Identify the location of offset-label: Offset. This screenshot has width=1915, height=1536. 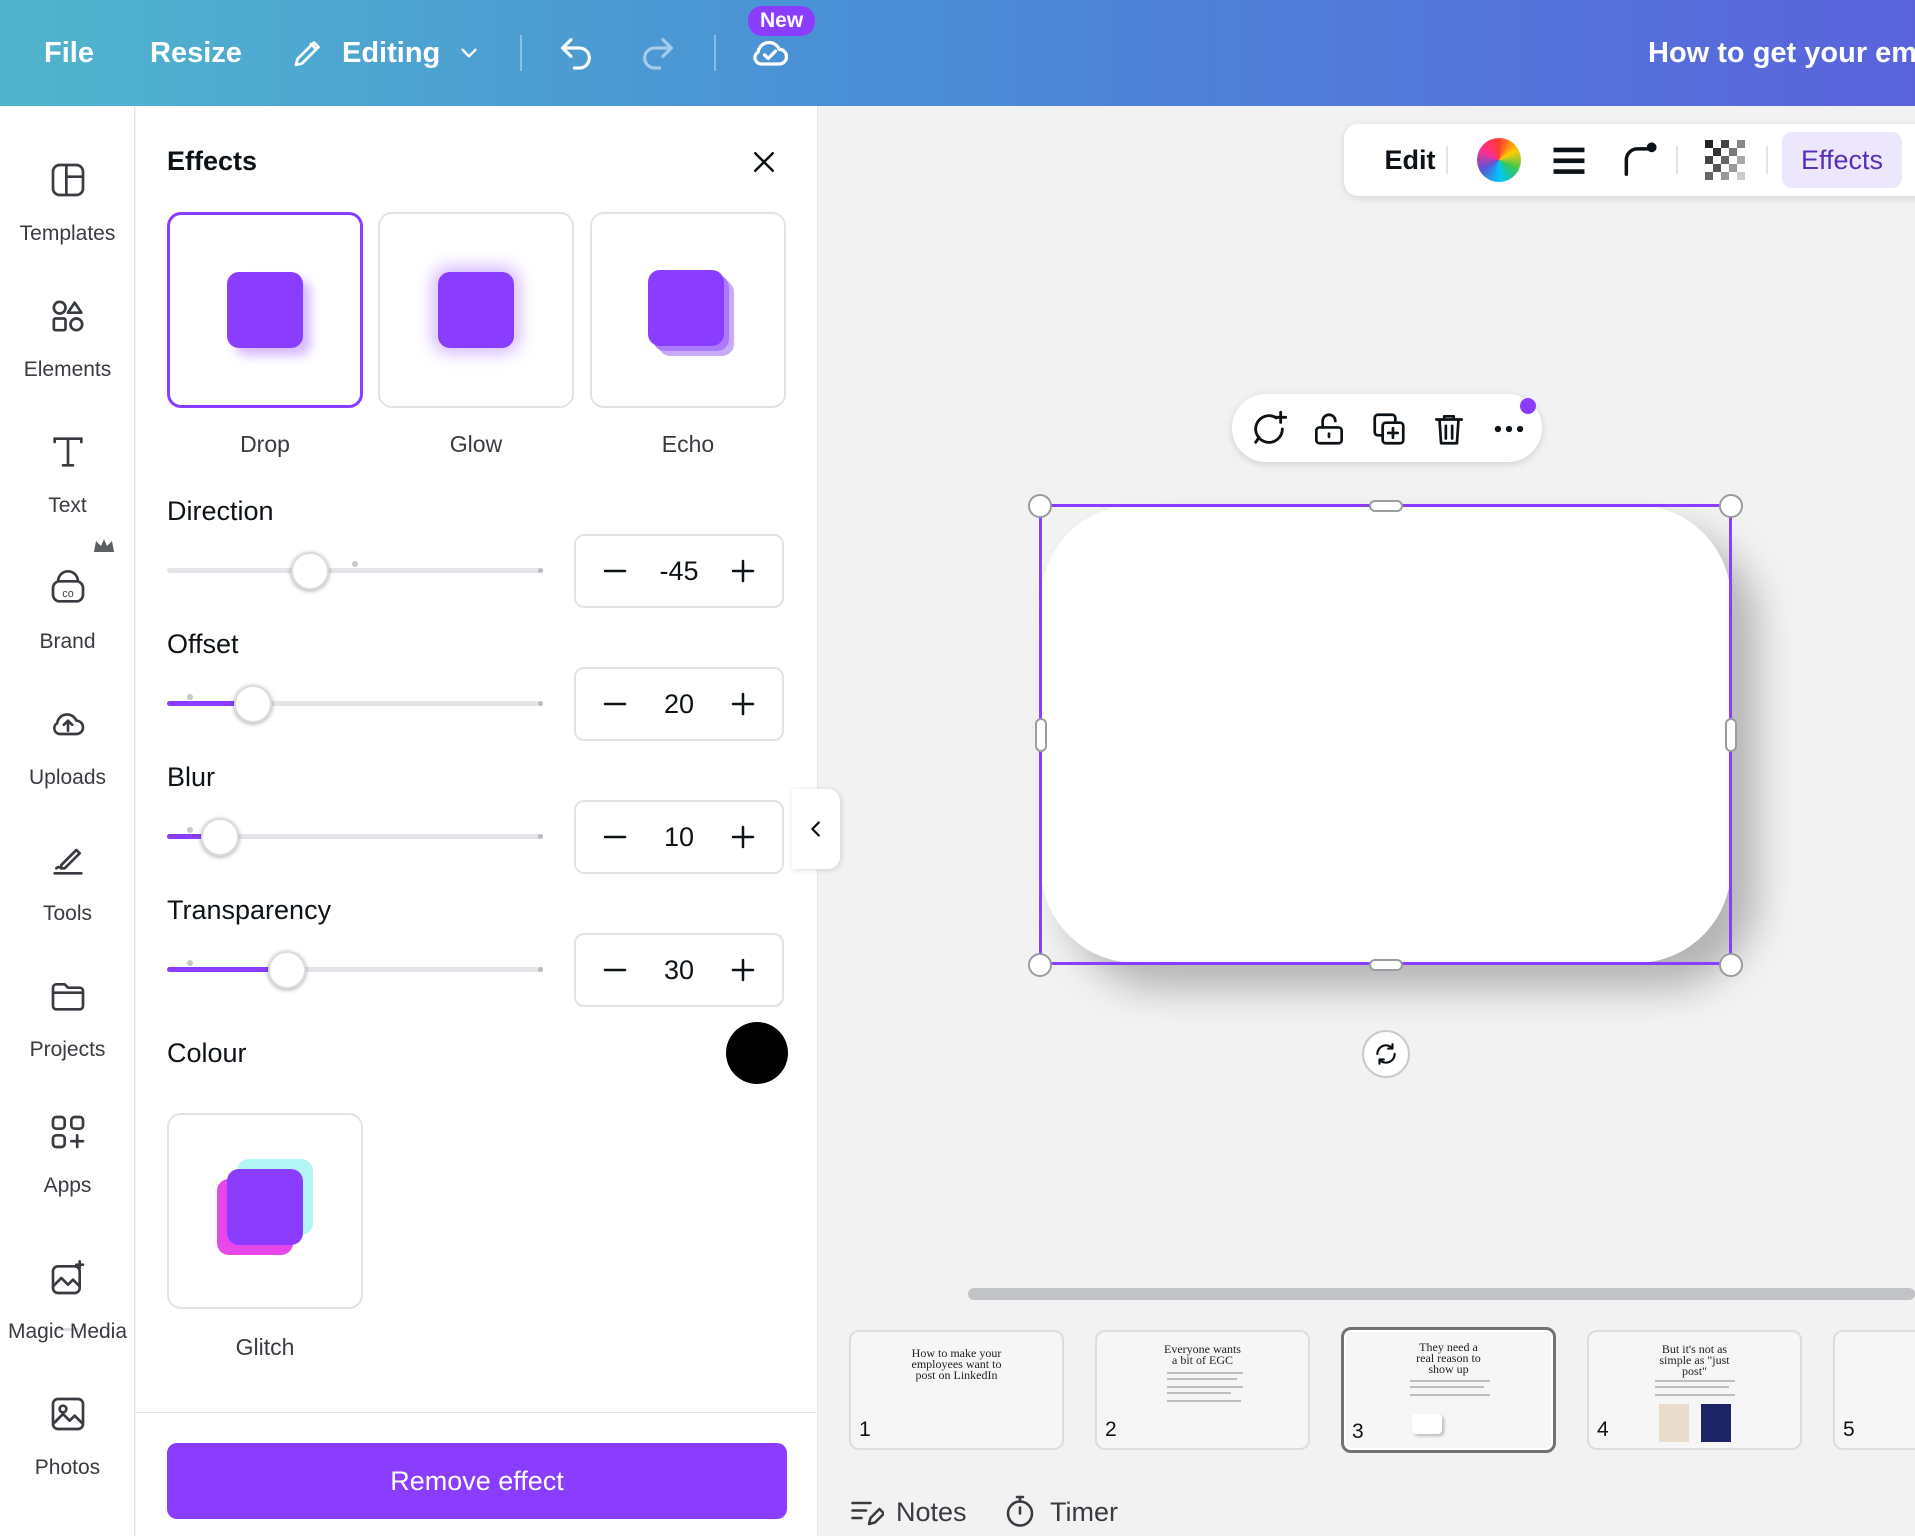
(203, 644).